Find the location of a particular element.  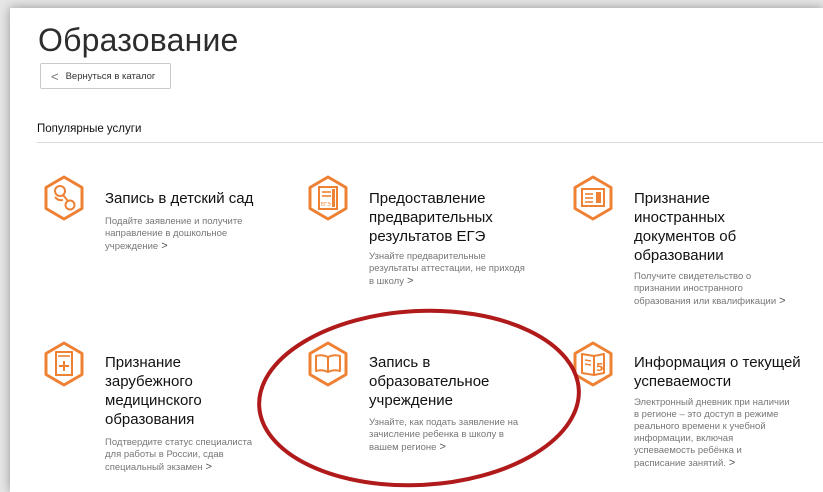

foreign-document-icon is located at coordinates (593, 198).